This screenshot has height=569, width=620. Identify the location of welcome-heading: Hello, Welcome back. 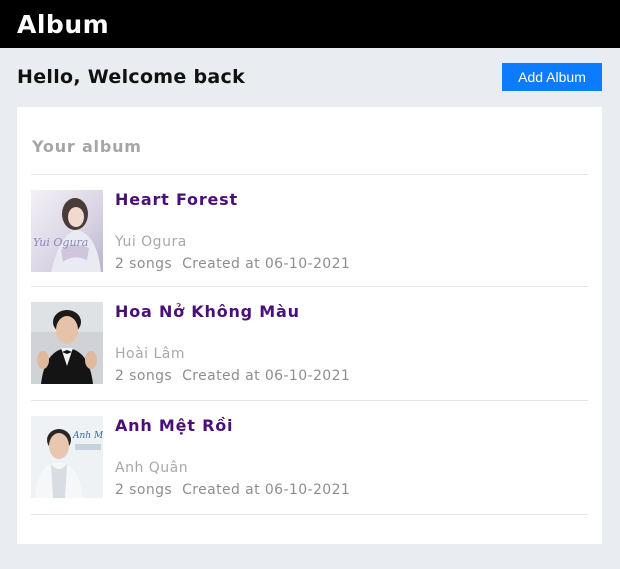
(131, 76).